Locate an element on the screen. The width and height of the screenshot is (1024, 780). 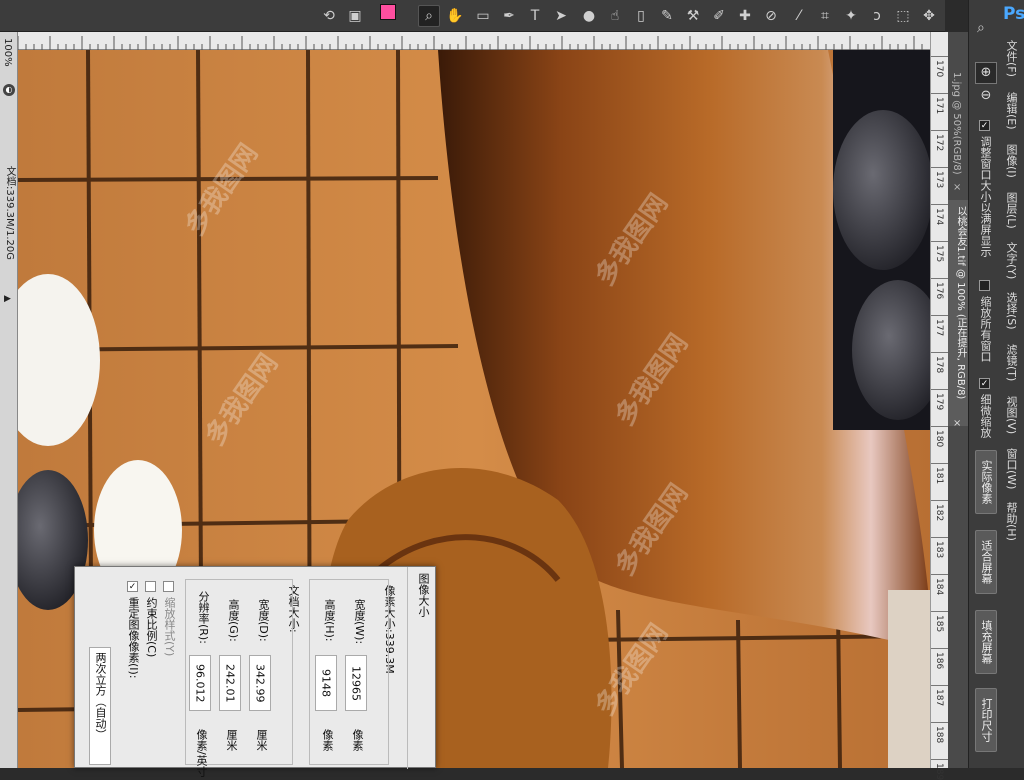
scale-styles-checkbox is located at coordinates (168, 586).